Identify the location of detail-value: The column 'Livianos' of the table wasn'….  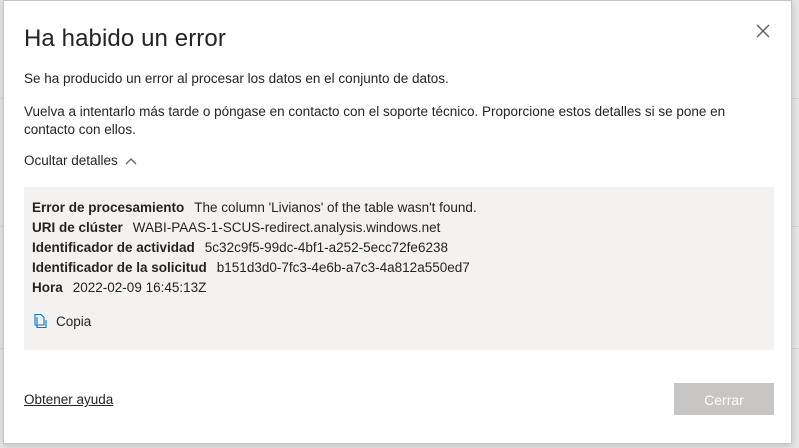
(335, 207).